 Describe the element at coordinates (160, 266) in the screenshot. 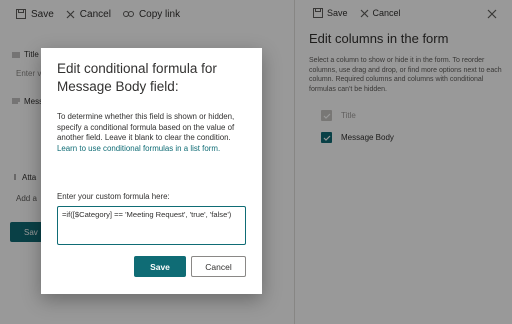

I see `dialog-save-button: Save` at that location.